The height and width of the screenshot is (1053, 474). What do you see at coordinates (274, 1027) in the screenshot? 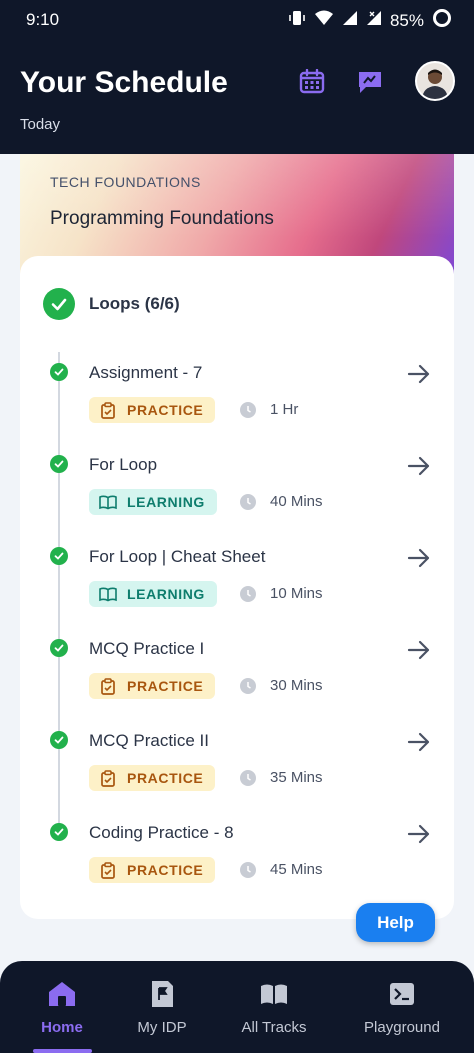
I see `nav-label: All Tracks` at bounding box center [274, 1027].